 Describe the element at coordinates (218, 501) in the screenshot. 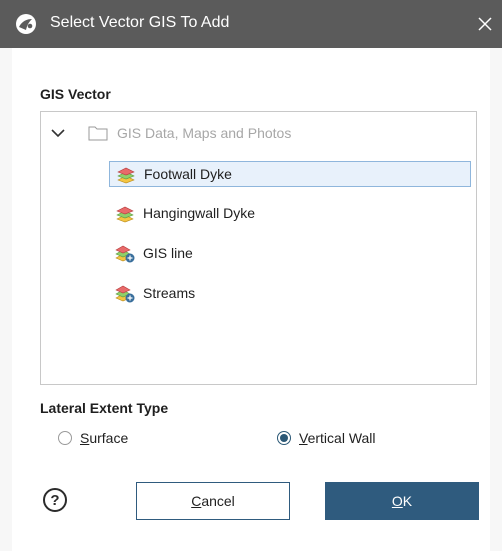

I see `label-rest: ancel` at that location.